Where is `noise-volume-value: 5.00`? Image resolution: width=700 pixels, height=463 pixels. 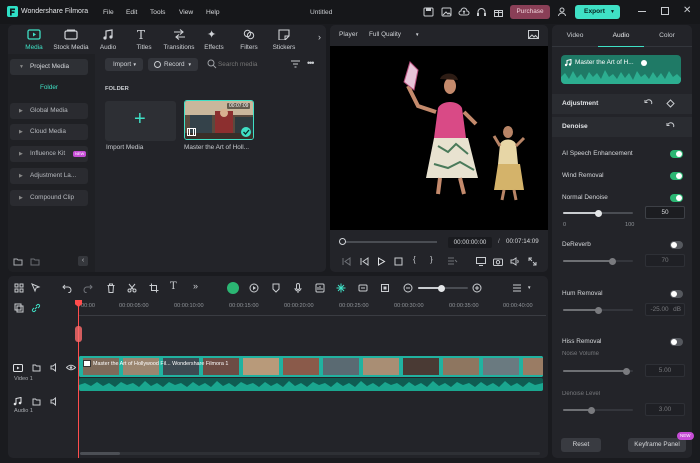 noise-volume-value: 5.00 is located at coordinates (665, 370).